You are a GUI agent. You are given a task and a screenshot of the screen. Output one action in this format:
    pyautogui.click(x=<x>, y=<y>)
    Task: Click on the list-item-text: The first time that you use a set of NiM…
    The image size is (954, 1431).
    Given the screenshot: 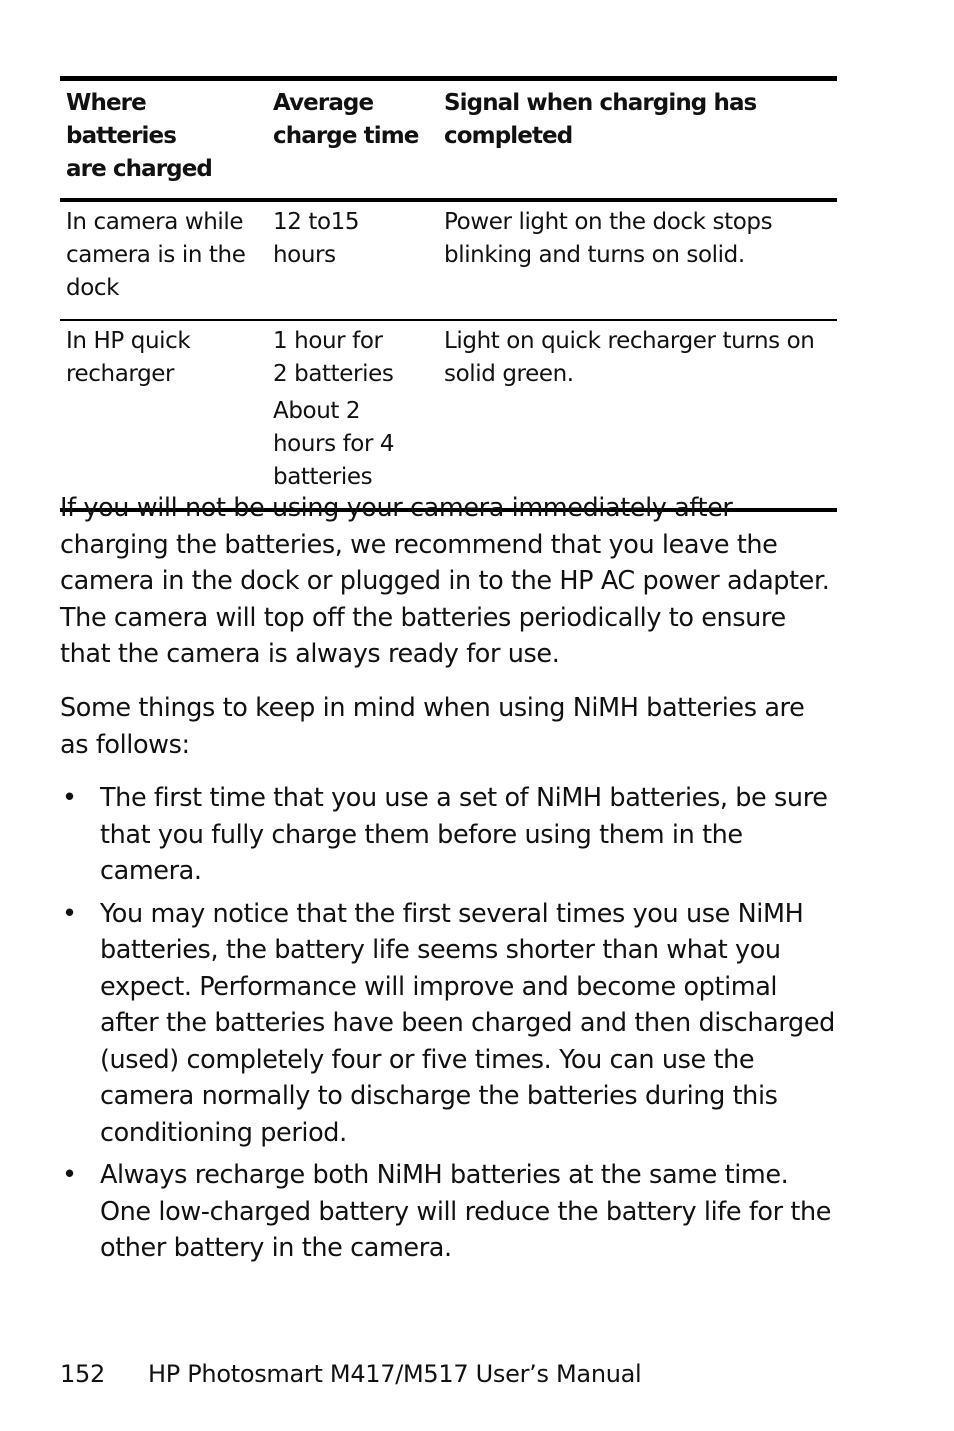 What is the action you would take?
    pyautogui.click(x=464, y=834)
    